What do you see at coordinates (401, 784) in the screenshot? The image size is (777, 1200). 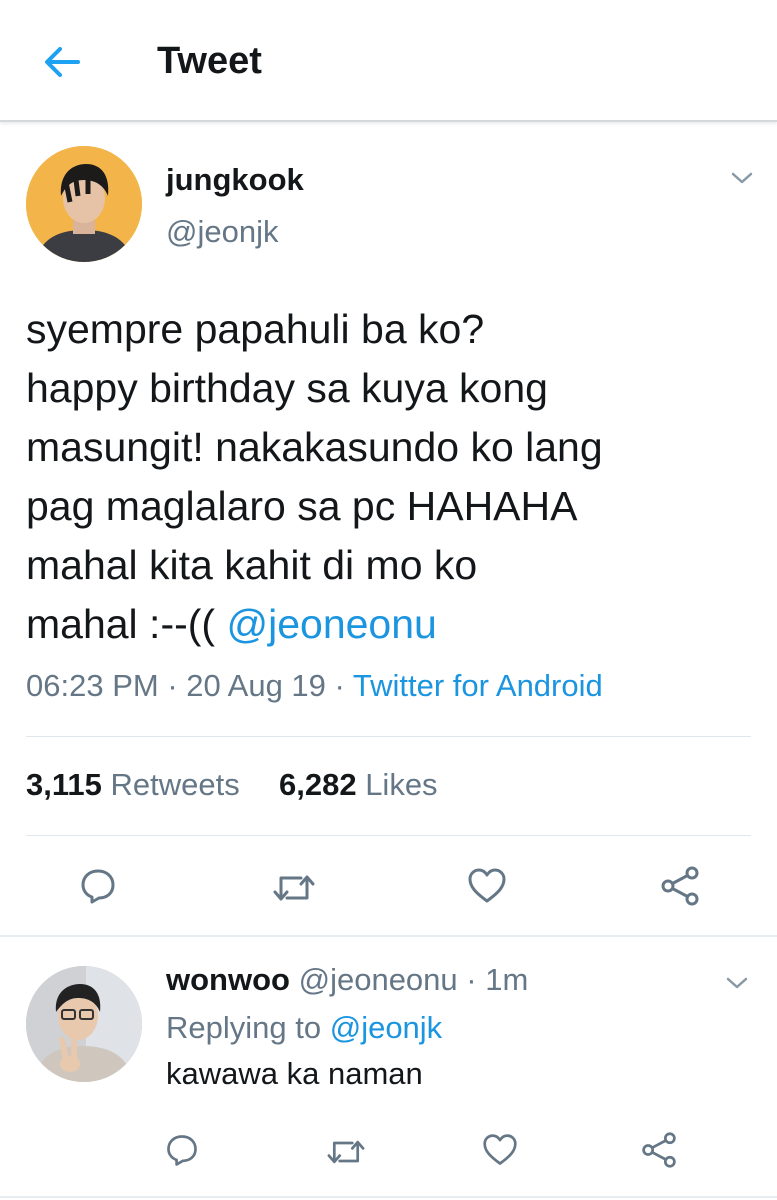 I see `likes-label: Likes` at bounding box center [401, 784].